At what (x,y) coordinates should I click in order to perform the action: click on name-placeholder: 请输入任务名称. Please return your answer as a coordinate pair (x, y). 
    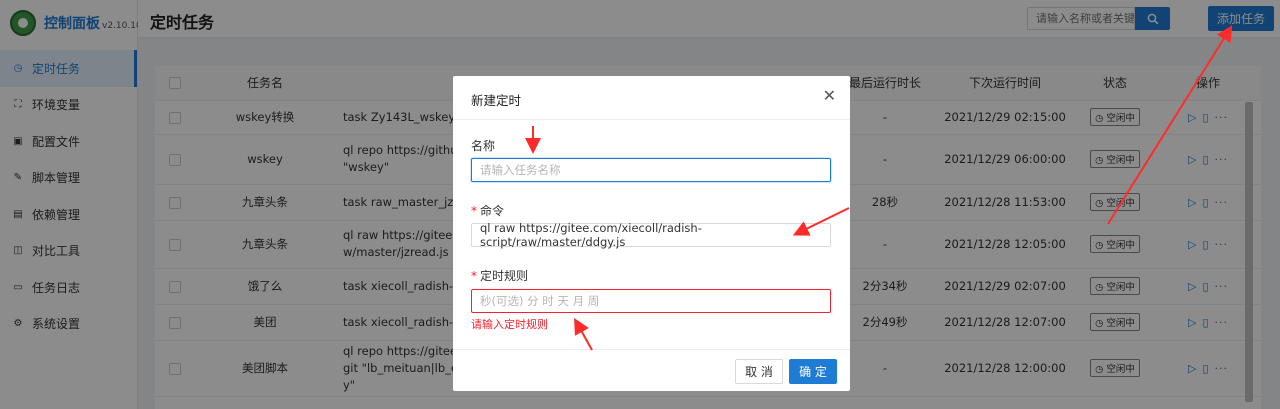
    Looking at the image, I should click on (520, 170).